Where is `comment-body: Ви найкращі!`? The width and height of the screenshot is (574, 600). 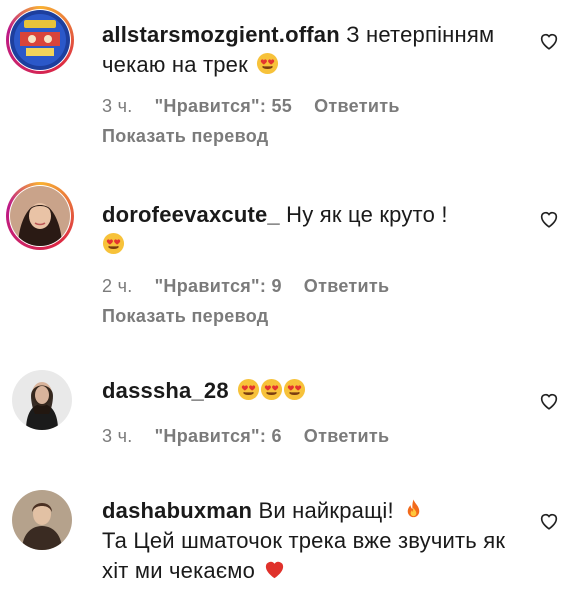 comment-body: Ви найкращі! is located at coordinates (323, 510).